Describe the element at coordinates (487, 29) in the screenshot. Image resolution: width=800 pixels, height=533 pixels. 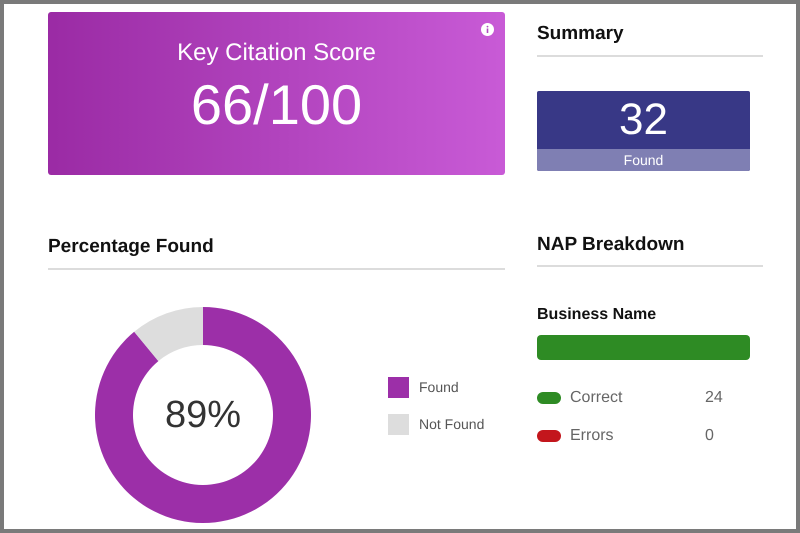
I see `info-icon` at that location.